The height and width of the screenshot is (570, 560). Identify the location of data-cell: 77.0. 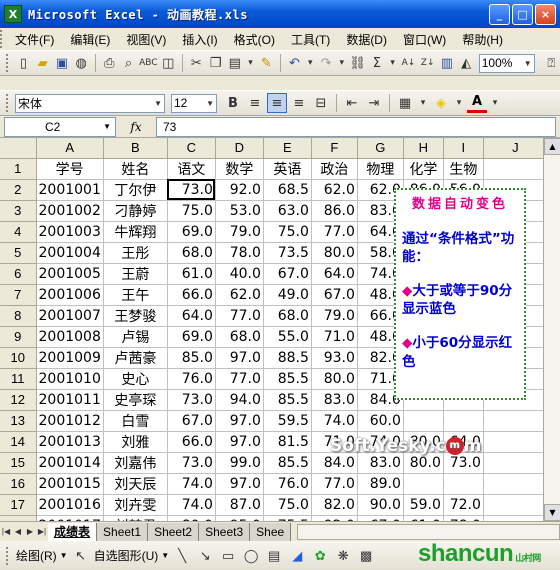
(239, 379).